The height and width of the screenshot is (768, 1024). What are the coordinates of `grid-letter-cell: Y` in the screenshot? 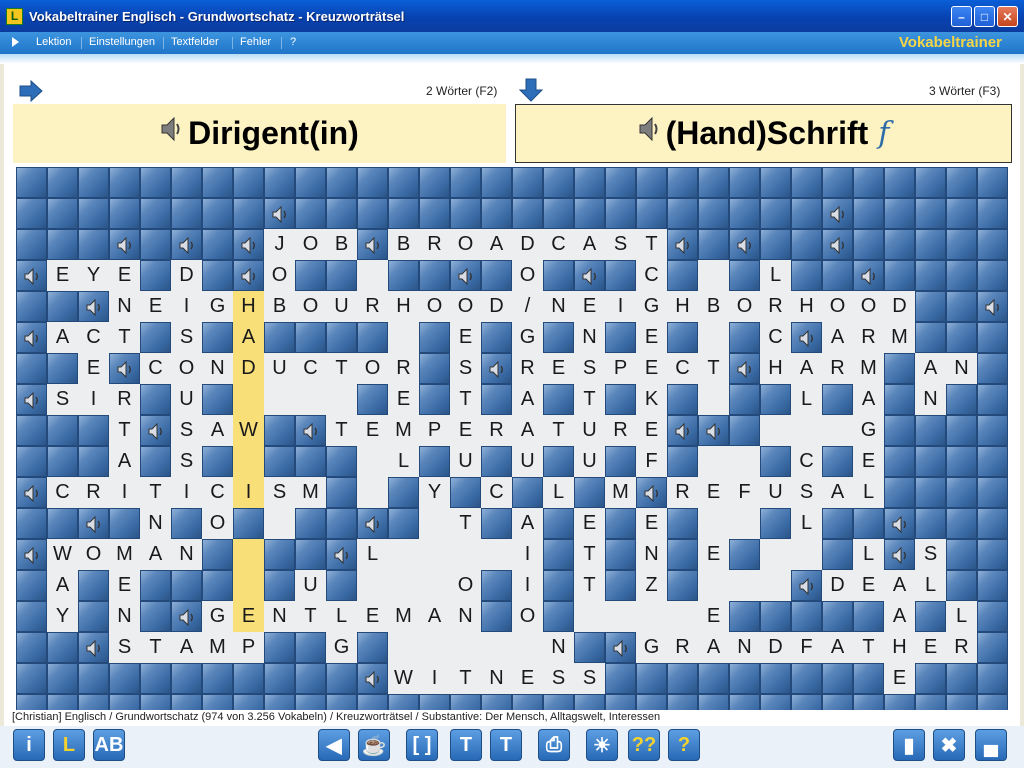 It's located at (93, 275).